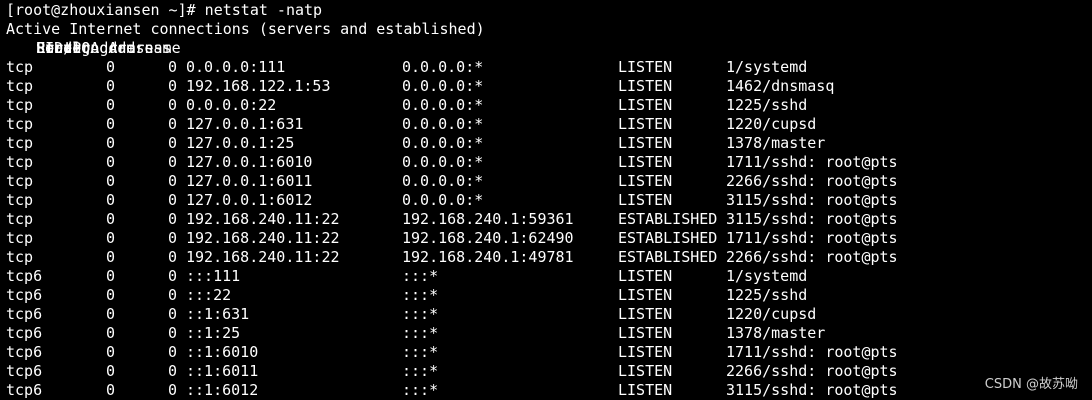  Describe the element at coordinates (488, 238) in the screenshot. I see `row-foreign-address: 192.168.240.1:62490` at that location.